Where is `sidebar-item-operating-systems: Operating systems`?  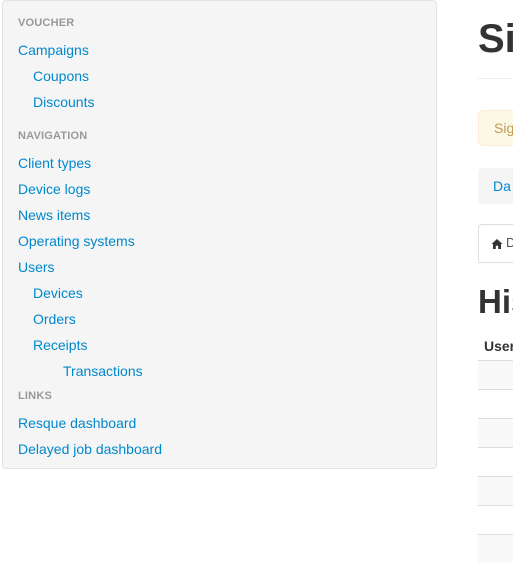 sidebar-item-operating-systems: Operating systems is located at coordinates (76, 241).